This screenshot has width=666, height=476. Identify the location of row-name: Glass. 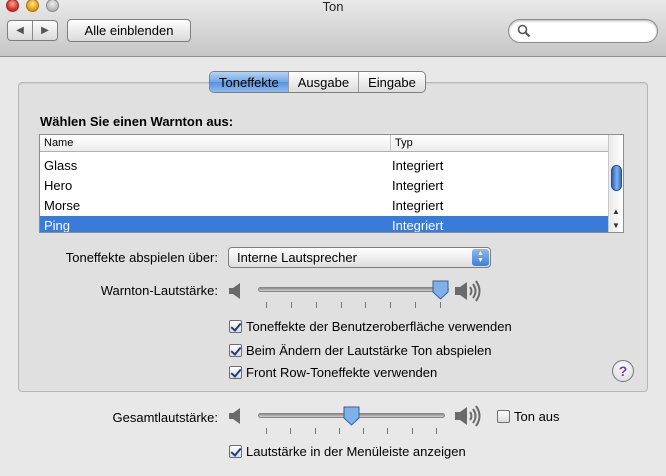
(61, 165).